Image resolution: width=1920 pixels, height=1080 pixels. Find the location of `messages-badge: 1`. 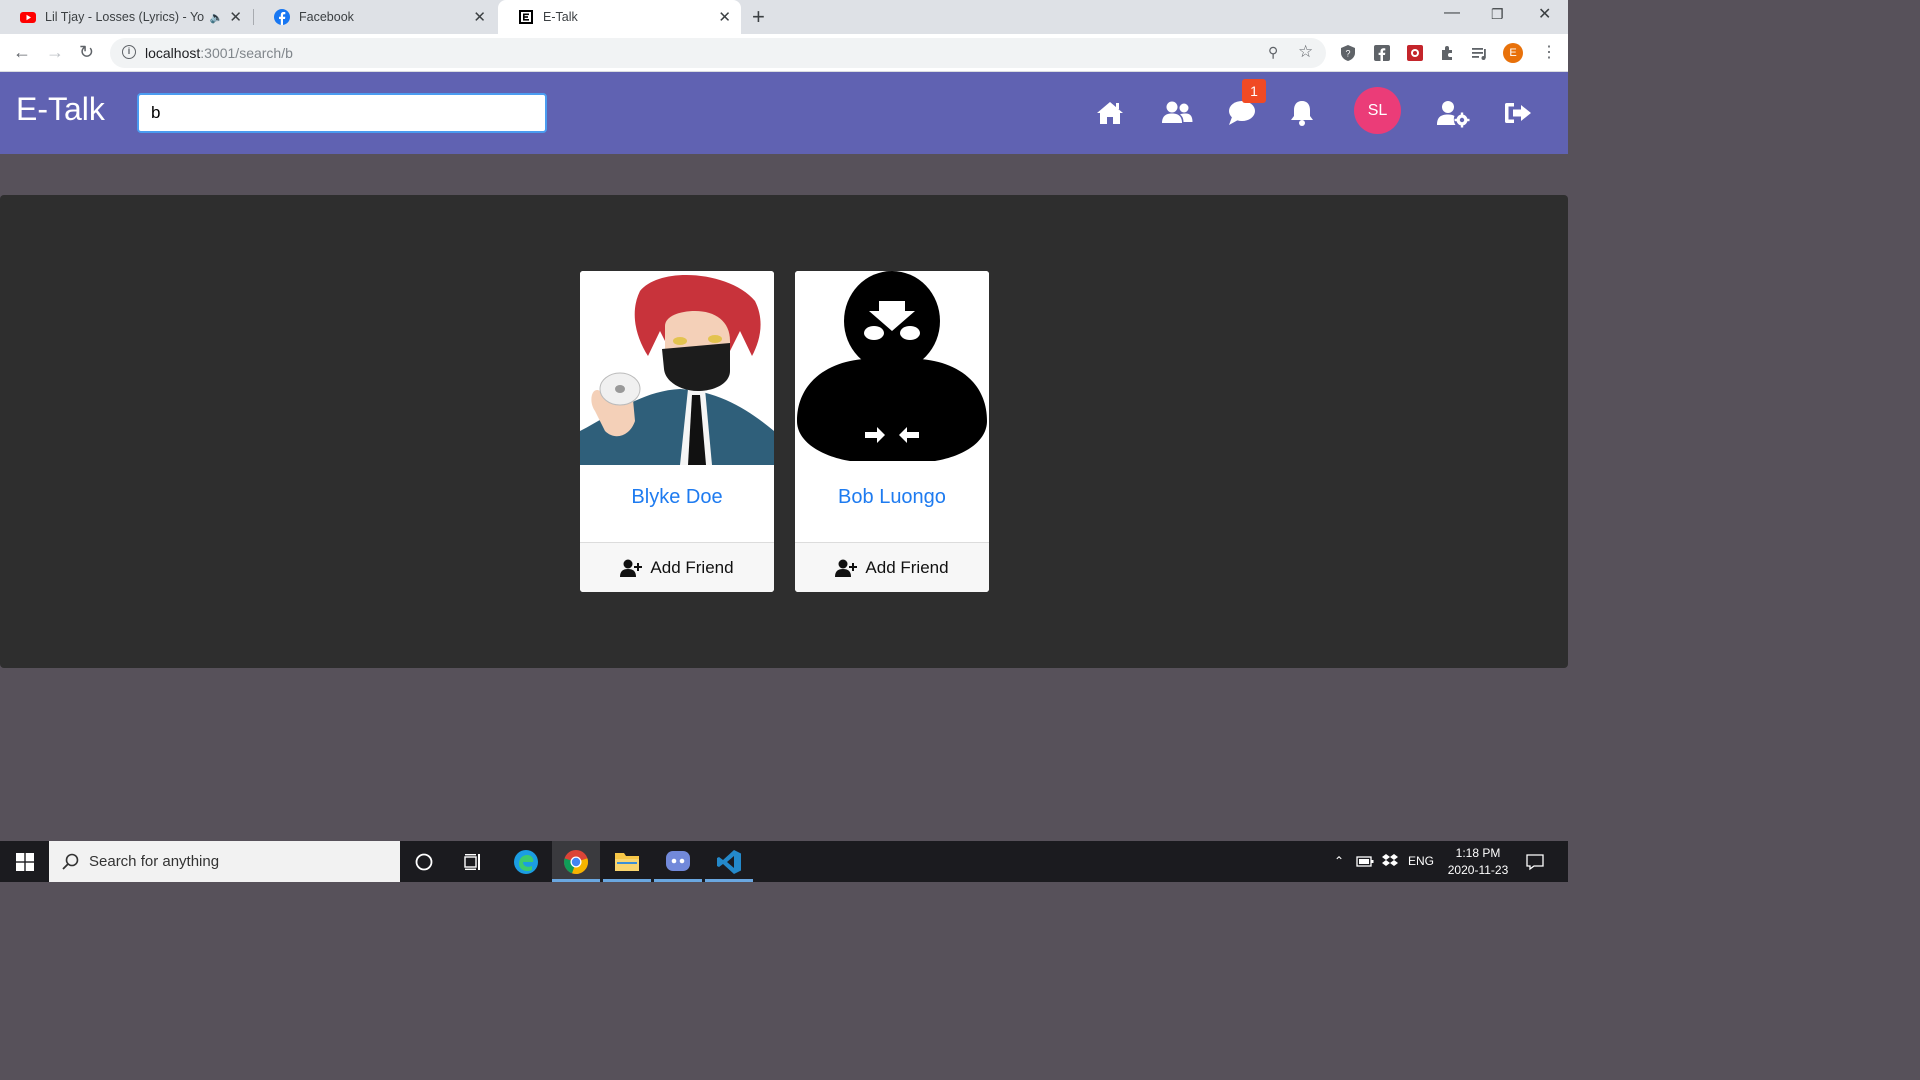

messages-badge: 1 is located at coordinates (1254, 91).